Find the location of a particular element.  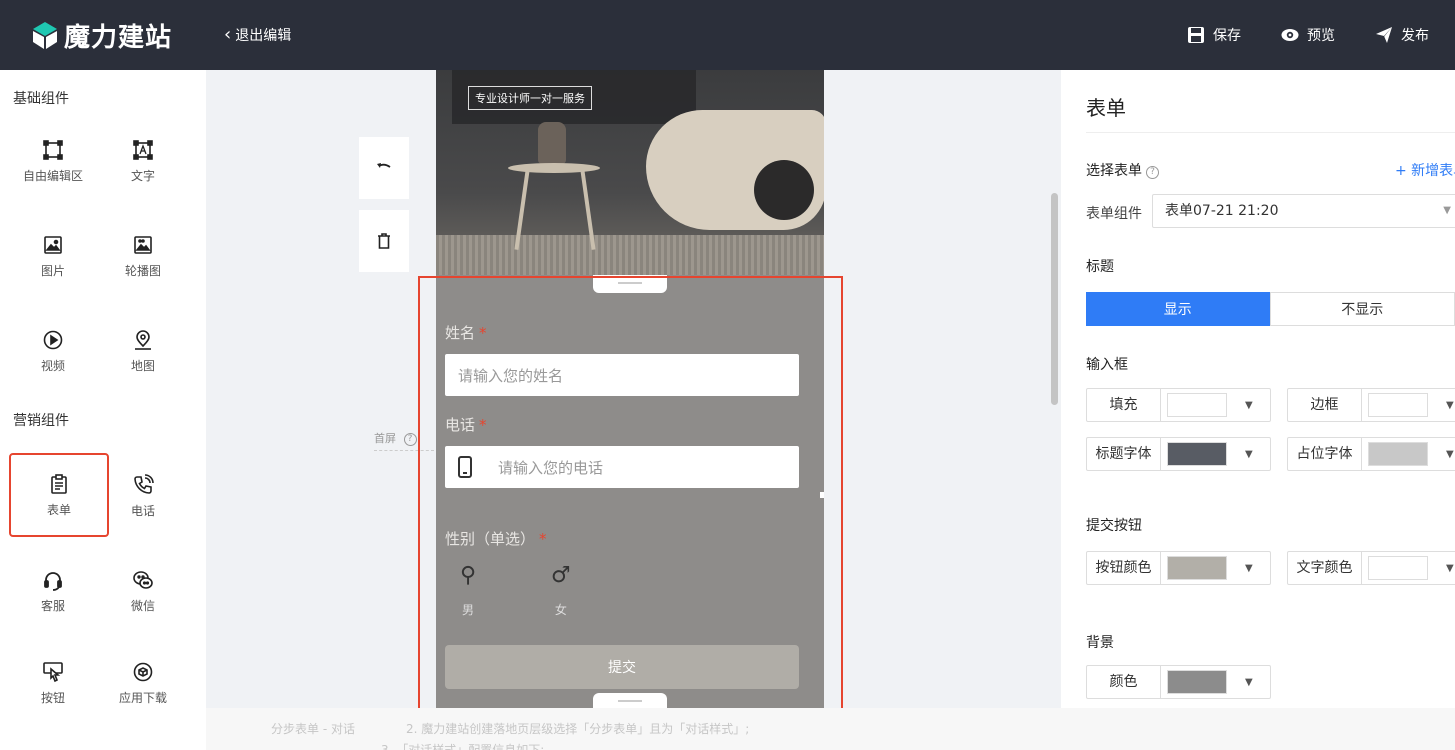

phone-field-label: 电话 * is located at coordinates (466, 425).